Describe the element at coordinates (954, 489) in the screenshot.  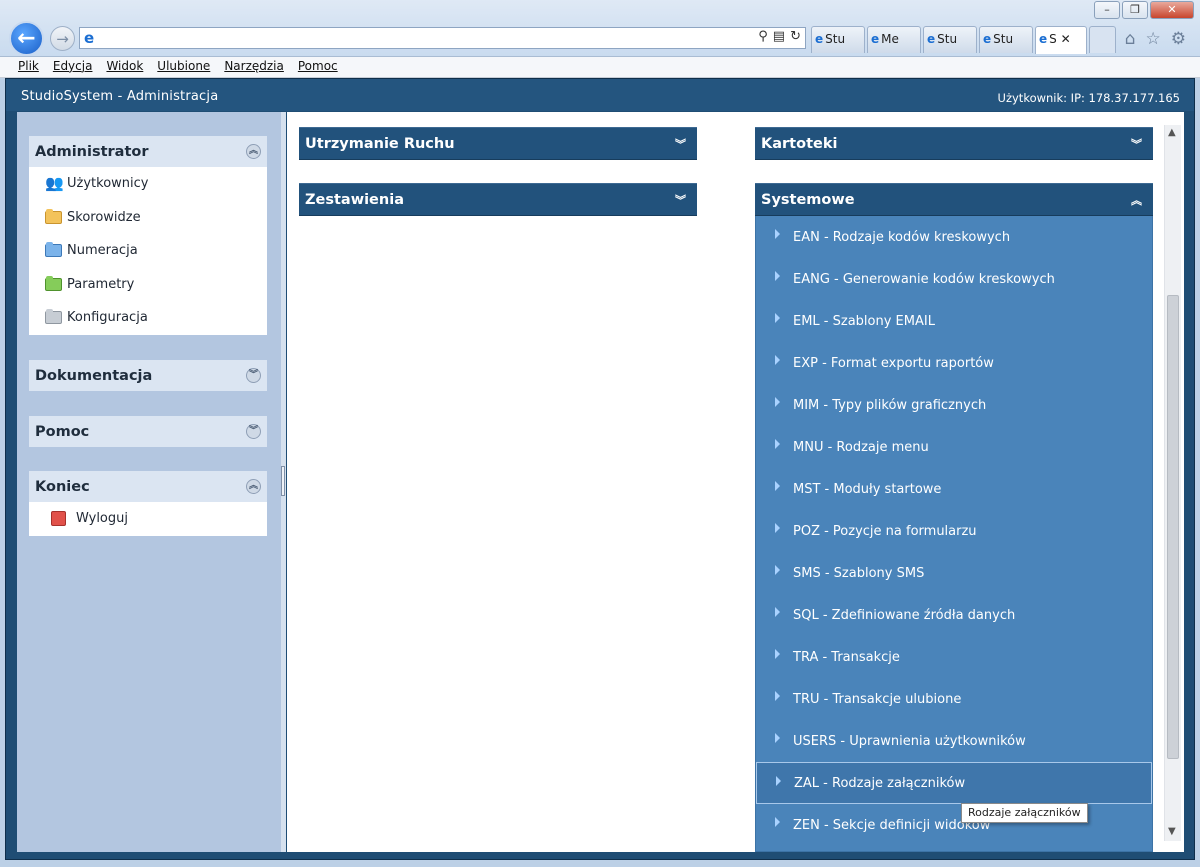
I see `list-item: MST - Moduły startowe` at that location.